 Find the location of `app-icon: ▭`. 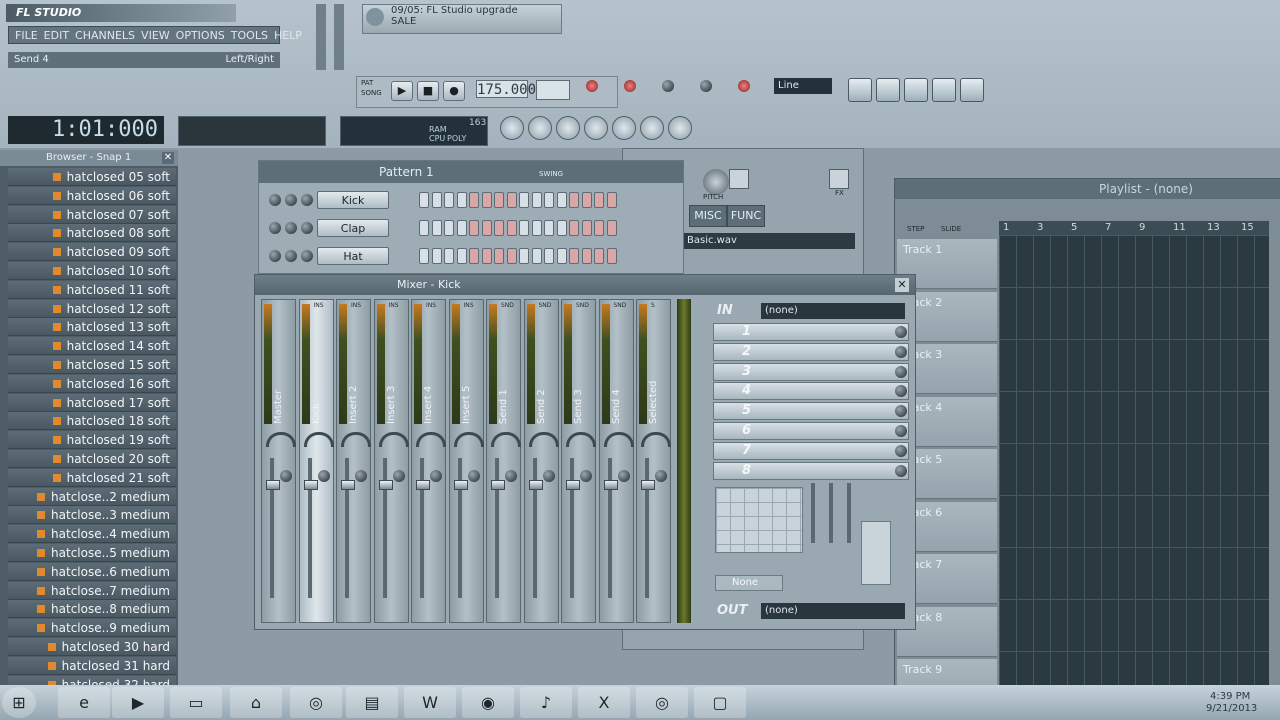

app-icon: ▭ is located at coordinates (196, 702).